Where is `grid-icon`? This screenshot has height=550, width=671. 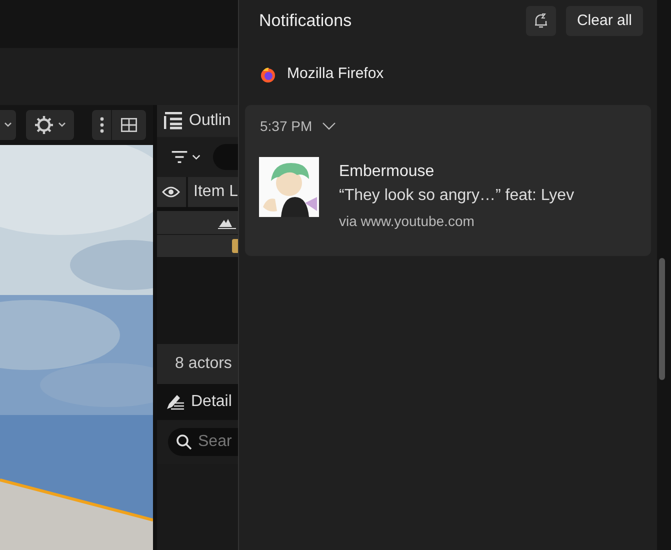 grid-icon is located at coordinates (129, 125).